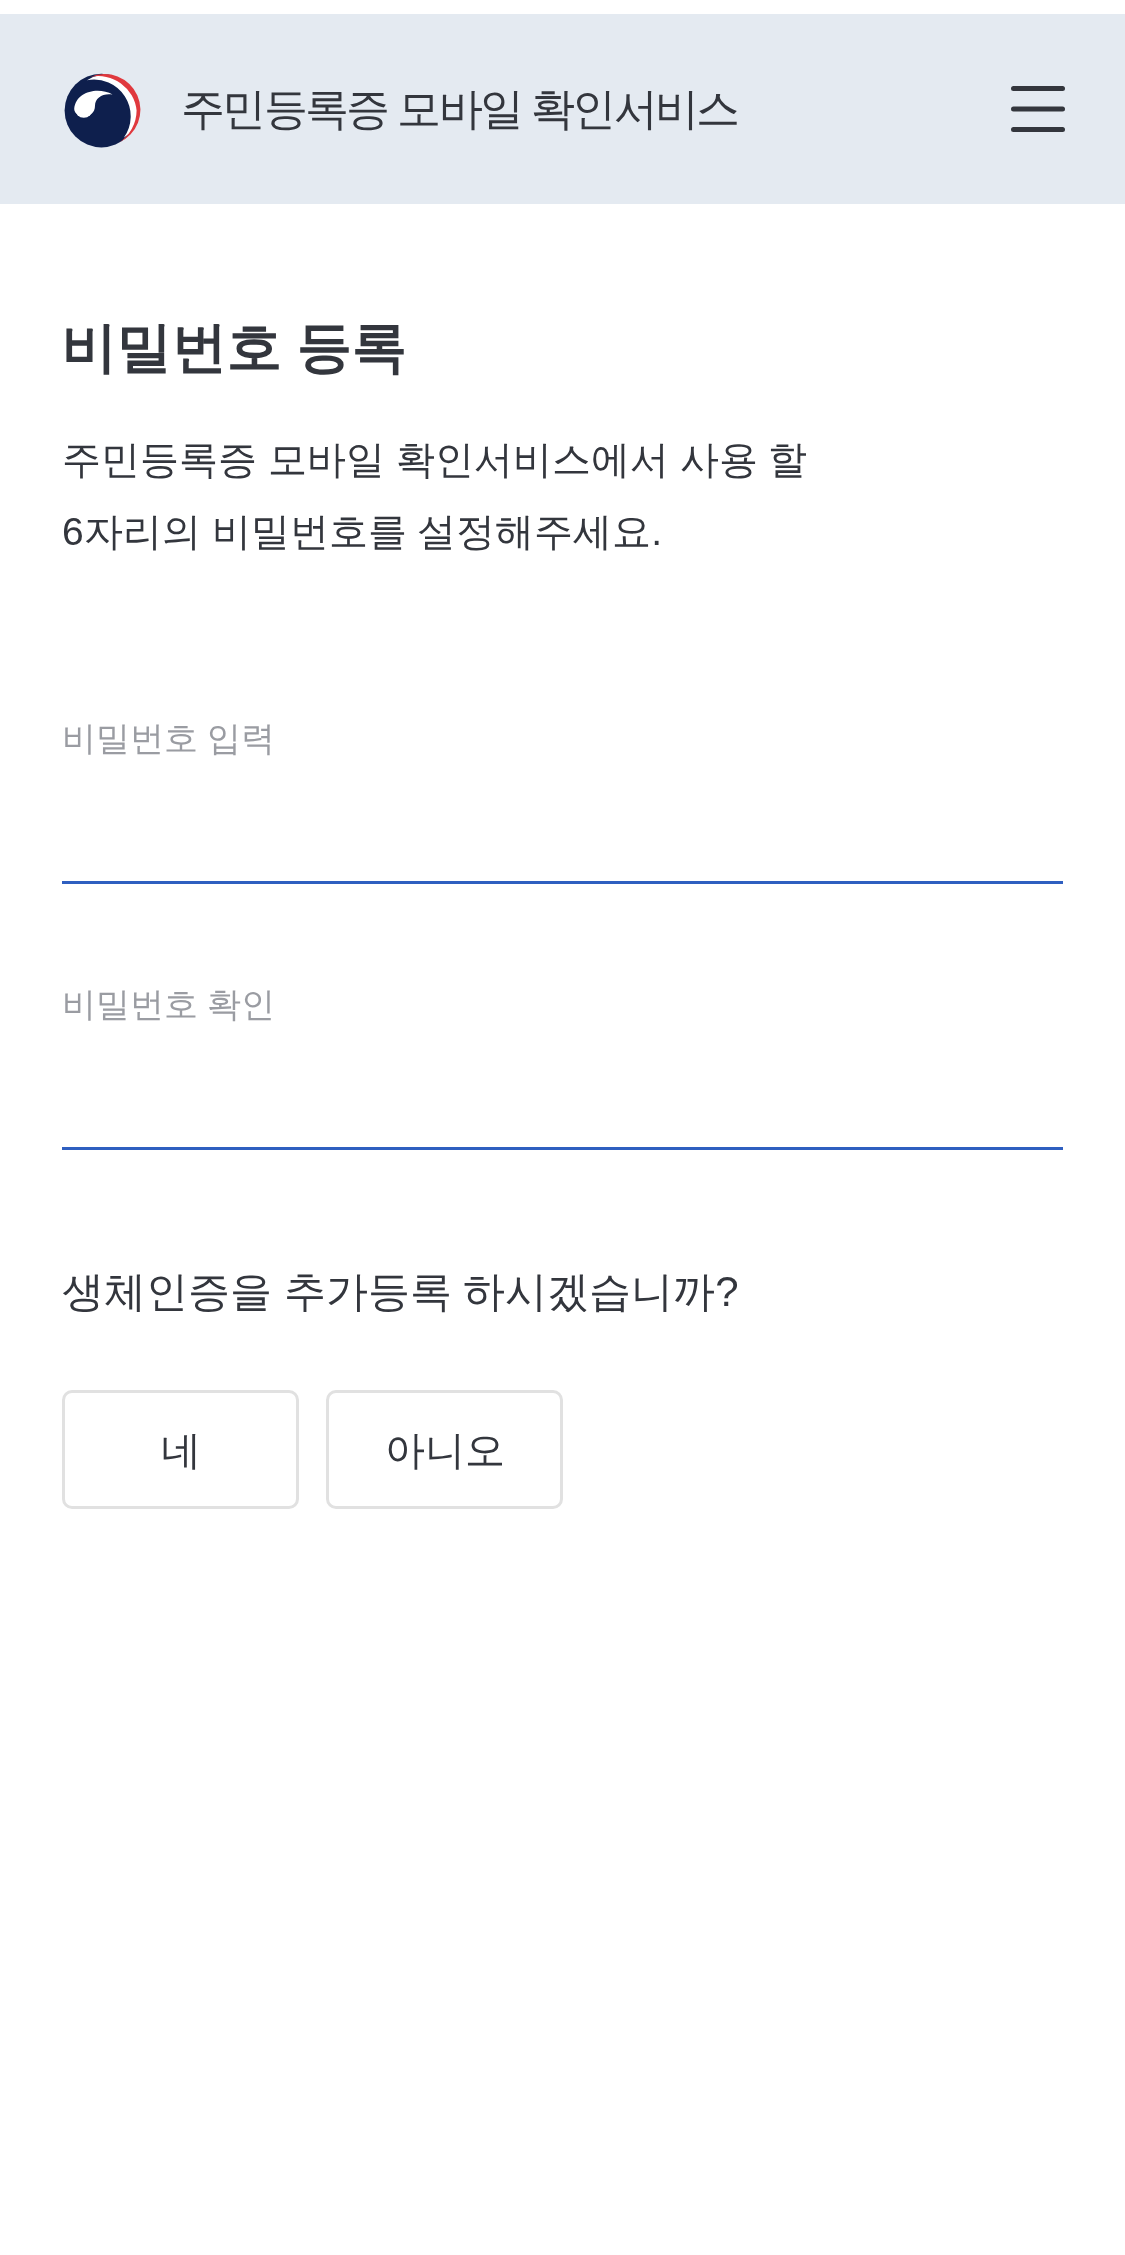 The height and width of the screenshot is (2255, 1125). What do you see at coordinates (1038, 109) in the screenshot?
I see `menu-icon` at bounding box center [1038, 109].